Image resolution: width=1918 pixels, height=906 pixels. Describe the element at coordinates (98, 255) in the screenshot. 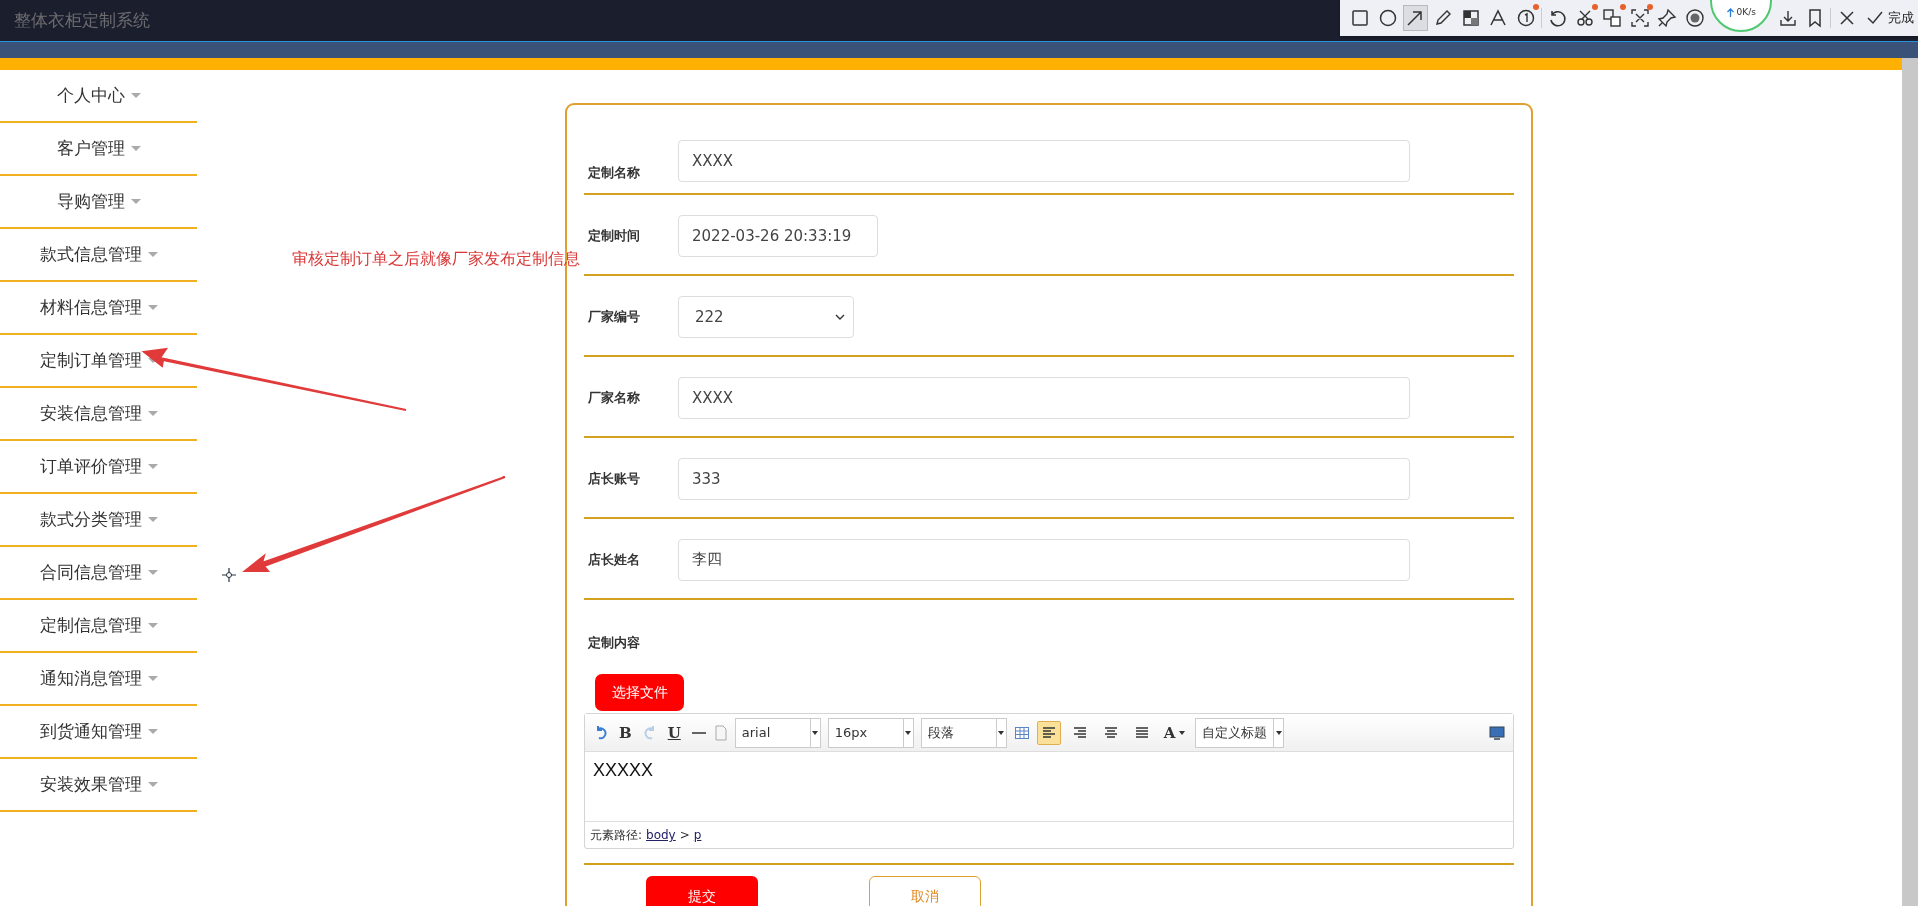

I see `sidebar-item: 款式信息管理` at that location.